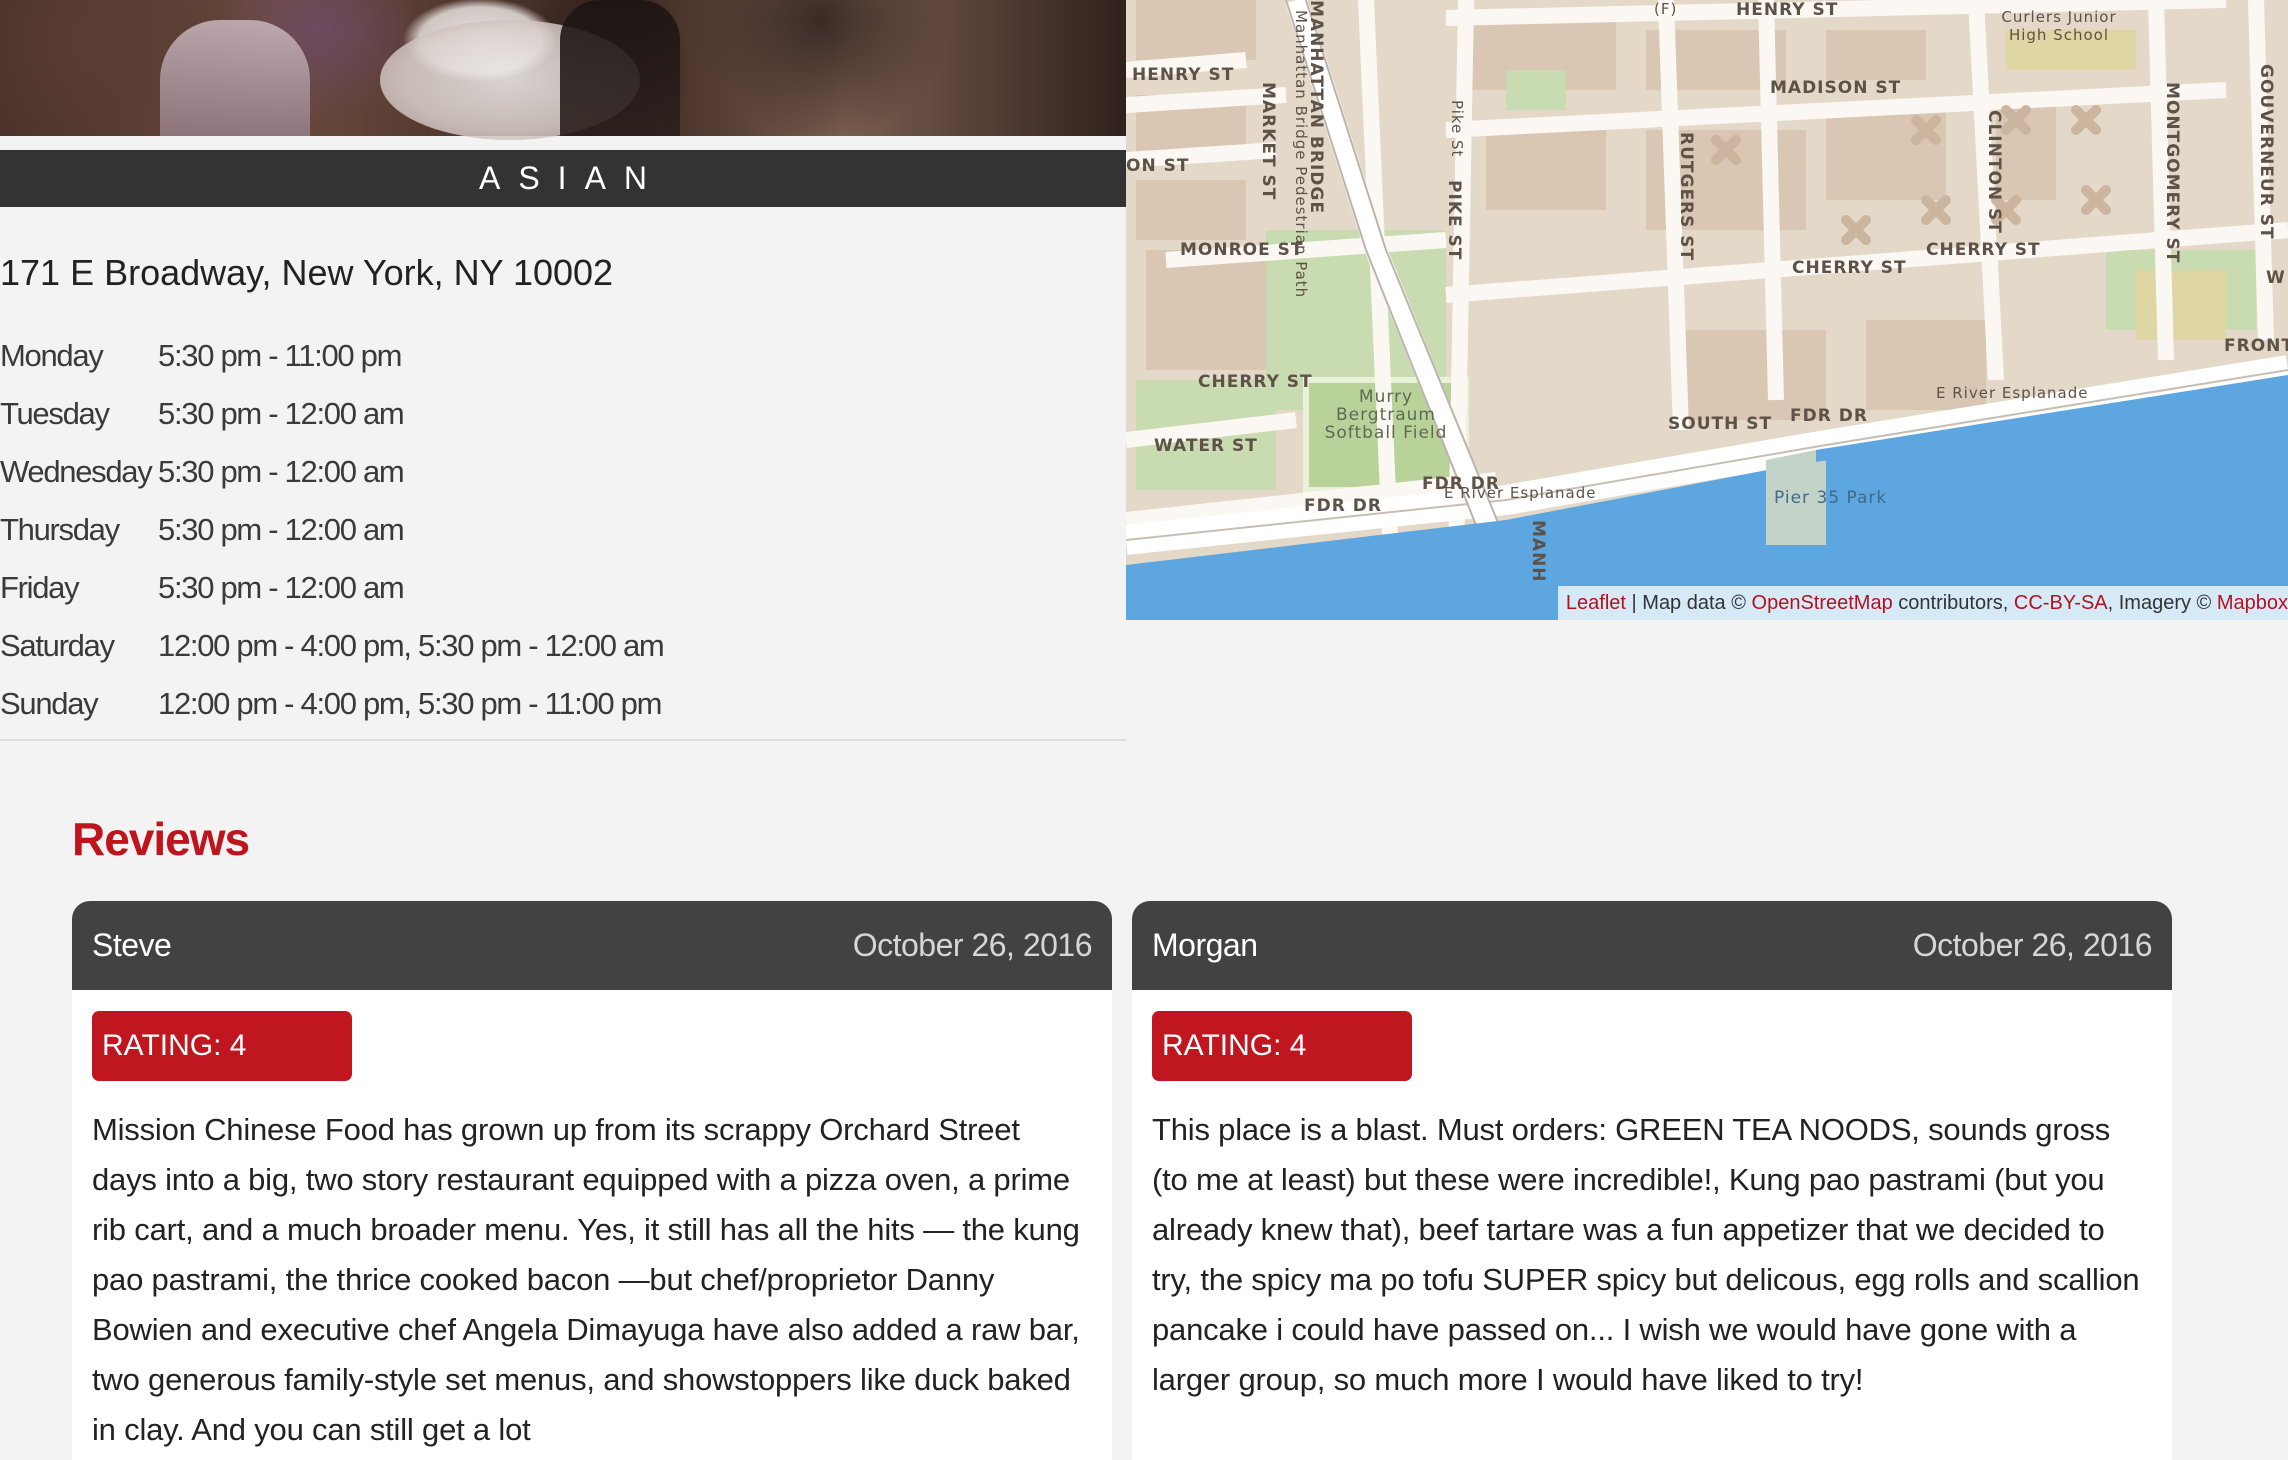  Describe the element at coordinates (1205, 945) in the screenshot. I see `review-author: Morgan` at that location.